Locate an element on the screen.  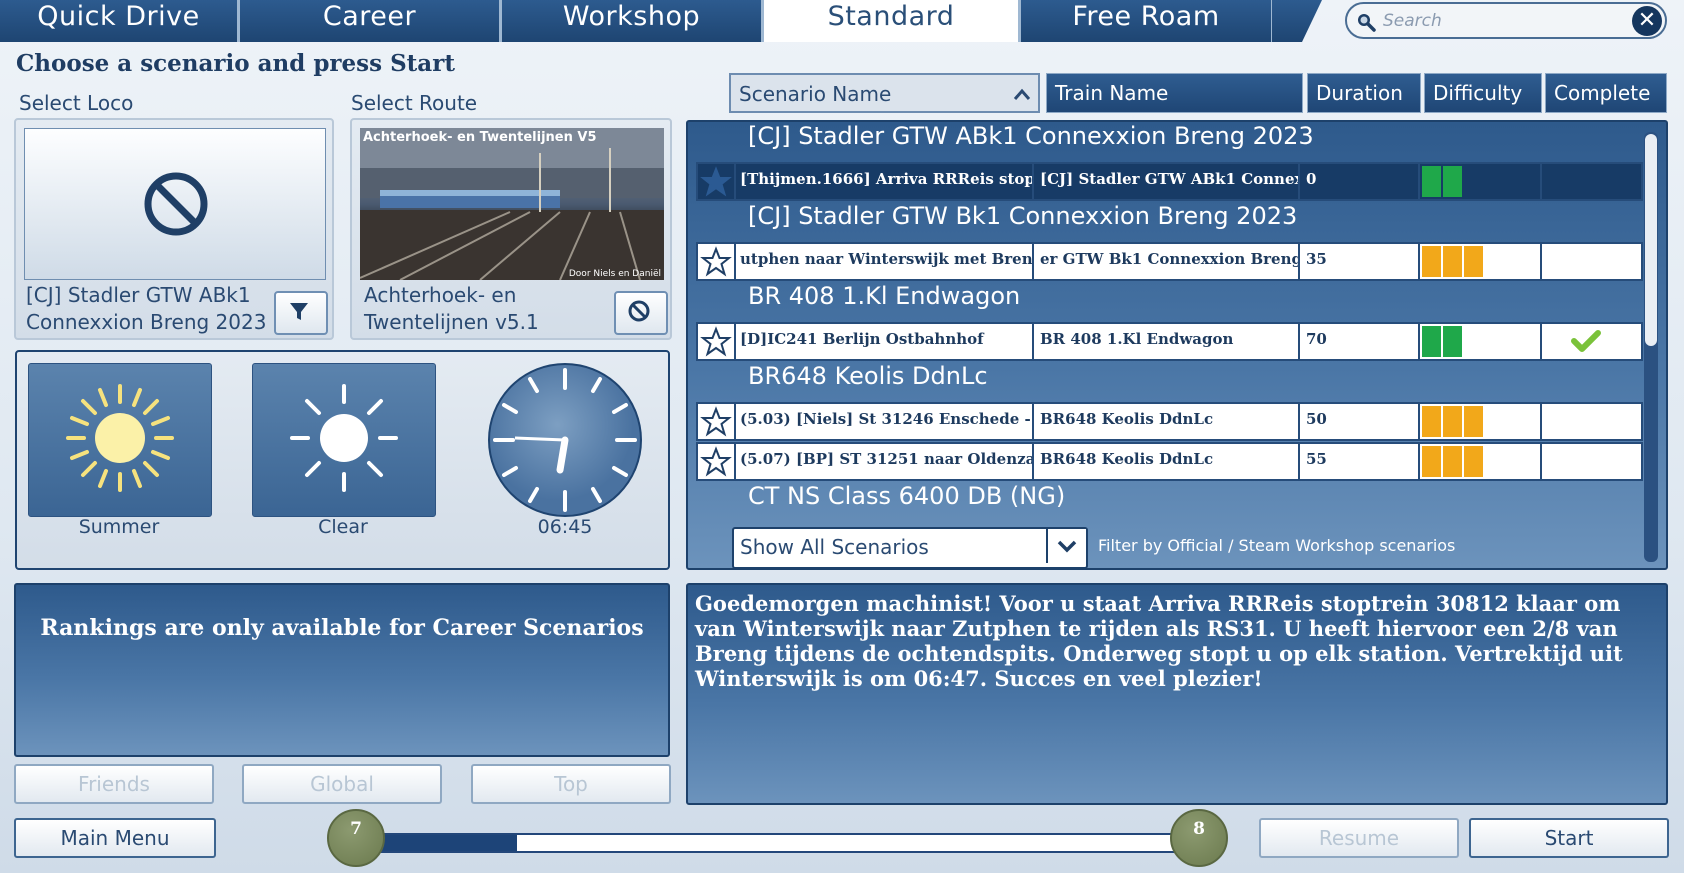
select-route-label: Select Route is located at coordinates (414, 103).